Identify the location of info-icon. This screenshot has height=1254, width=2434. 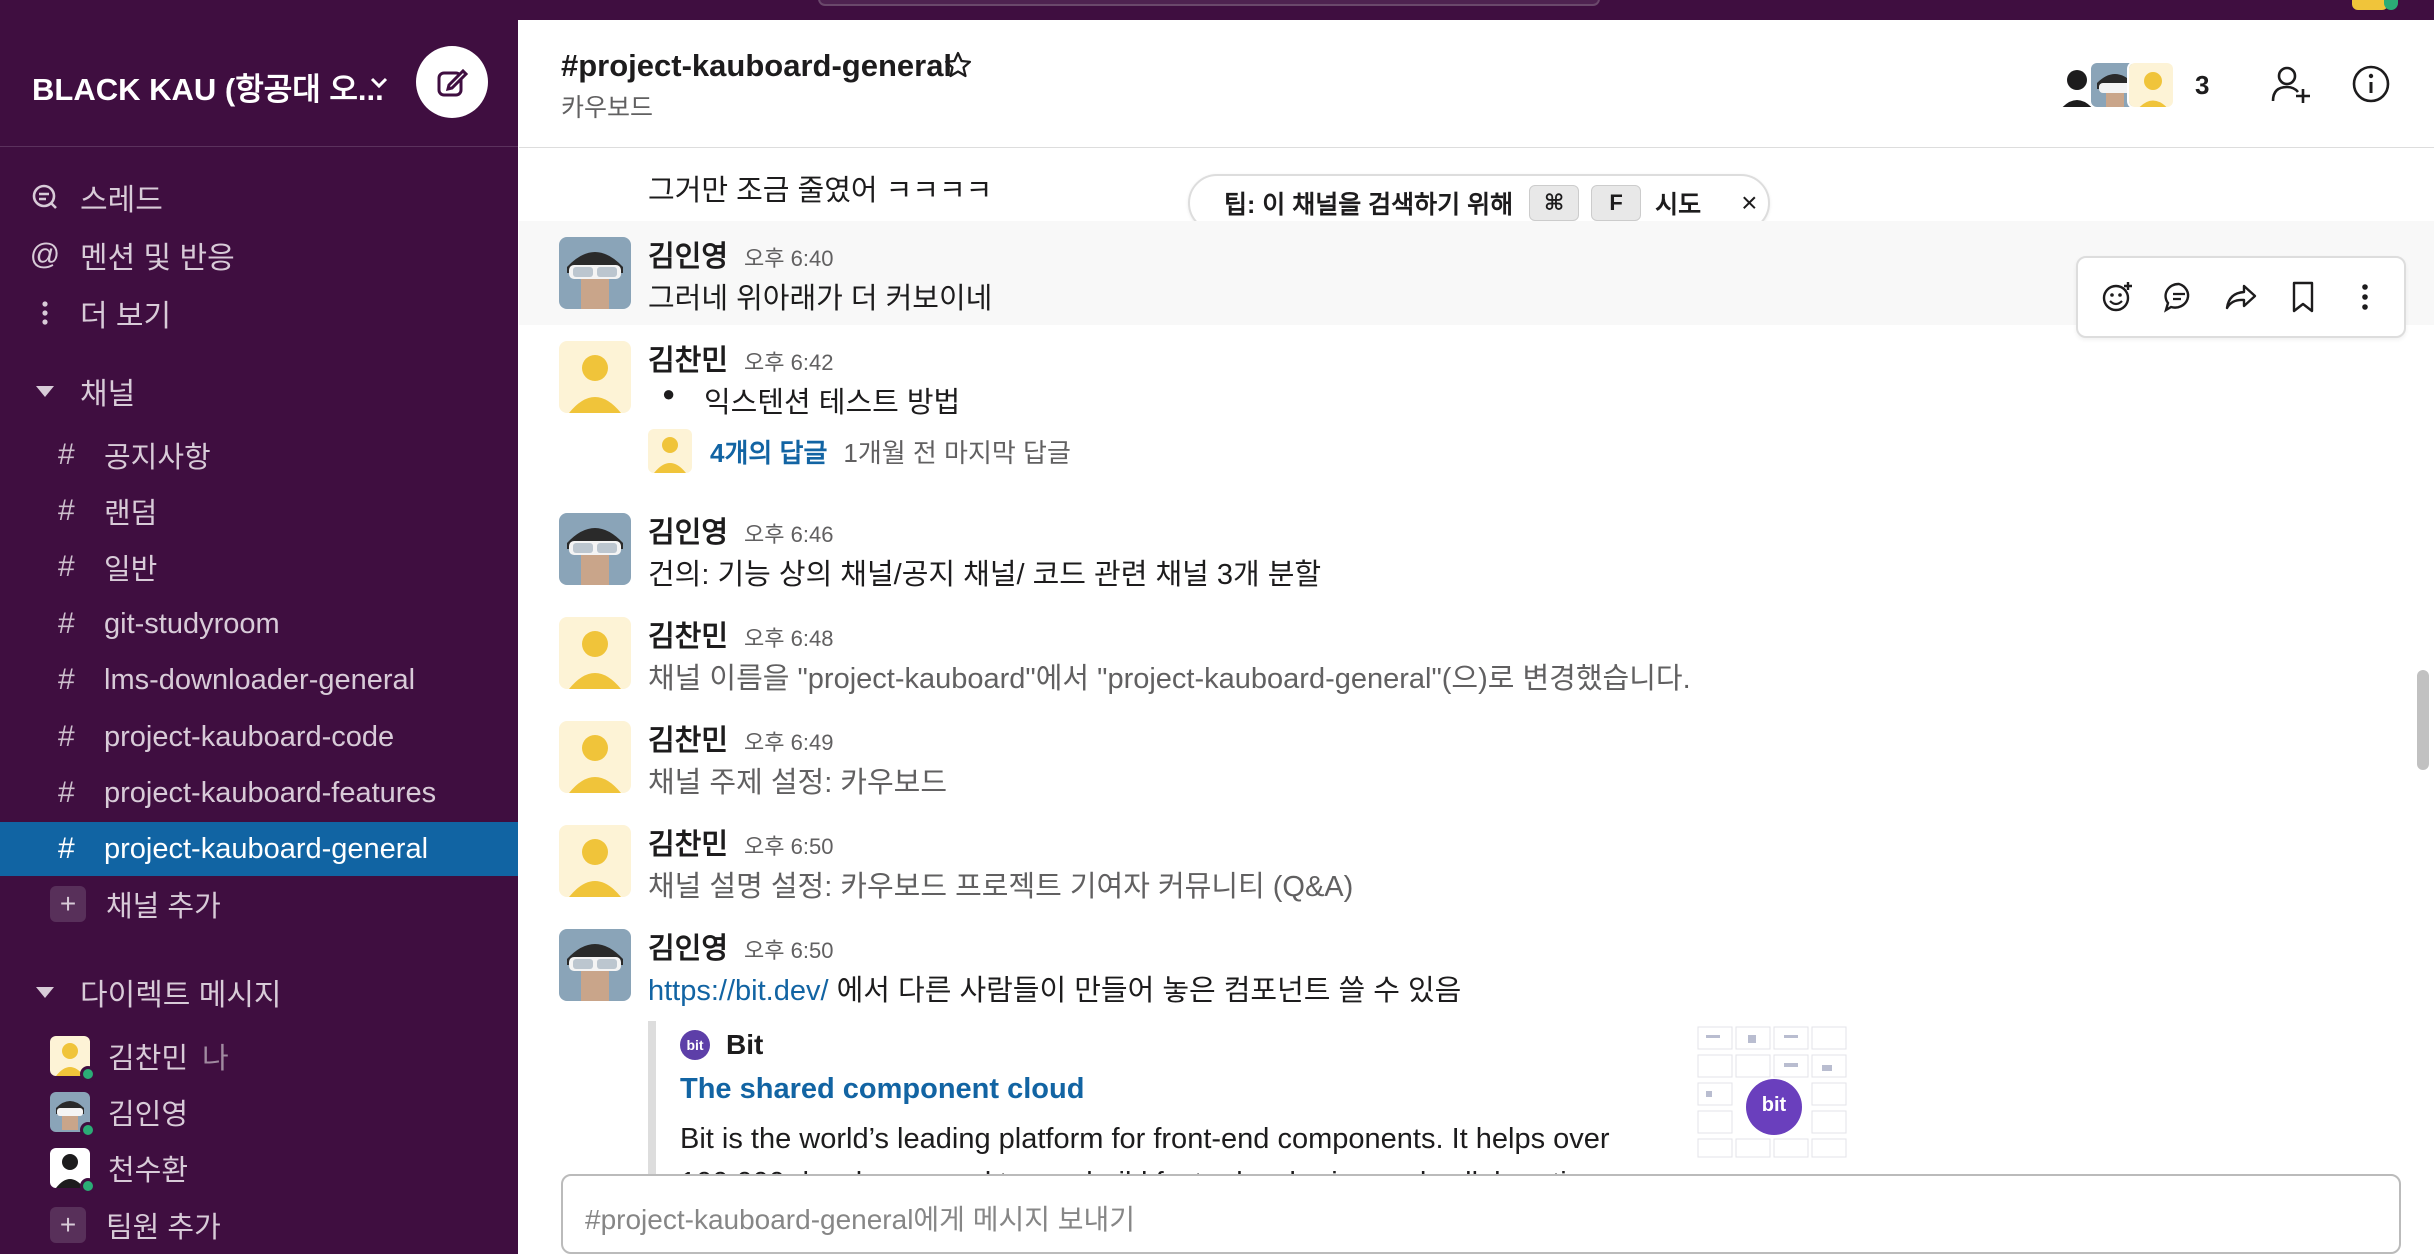
(2371, 84).